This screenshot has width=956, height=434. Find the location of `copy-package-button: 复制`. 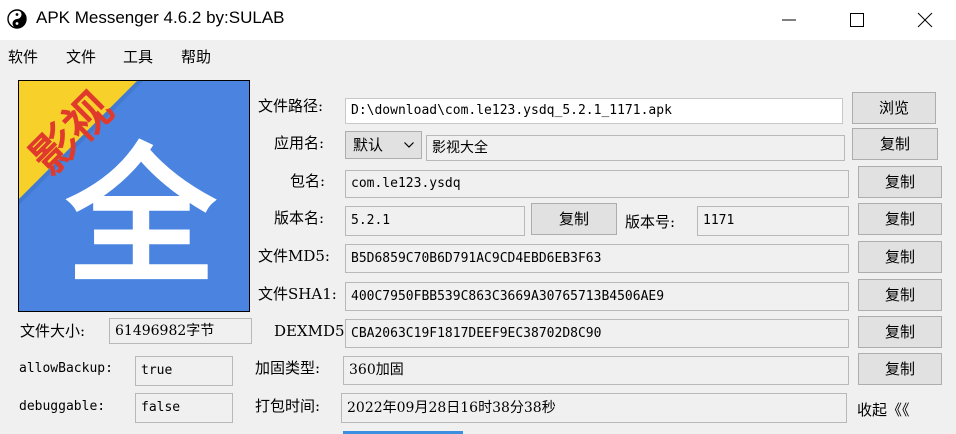

copy-package-button: 复制 is located at coordinates (900, 182).